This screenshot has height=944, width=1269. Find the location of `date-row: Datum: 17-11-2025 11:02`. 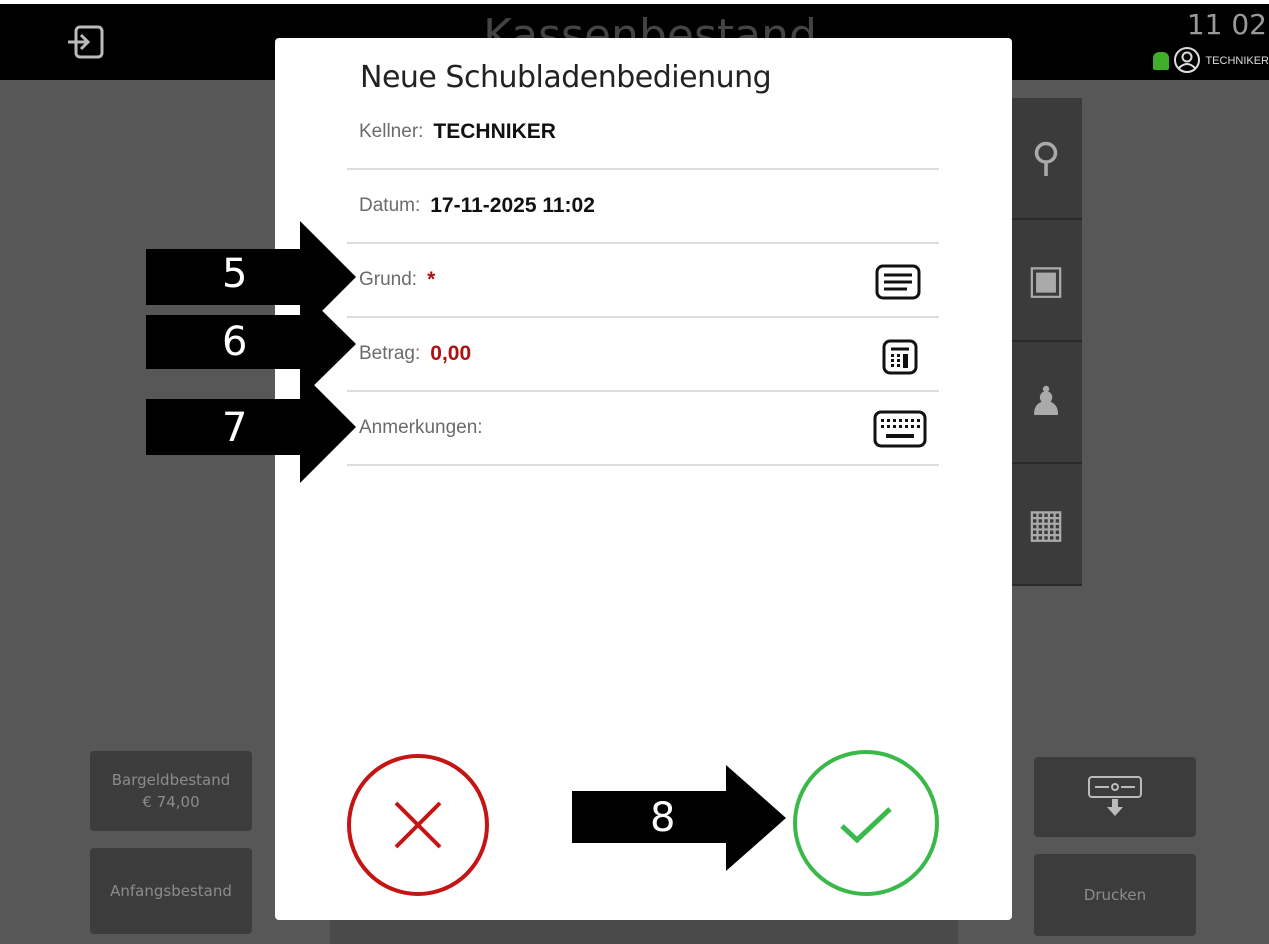

date-row: Datum: 17-11-2025 11:02 is located at coordinates (643, 207).